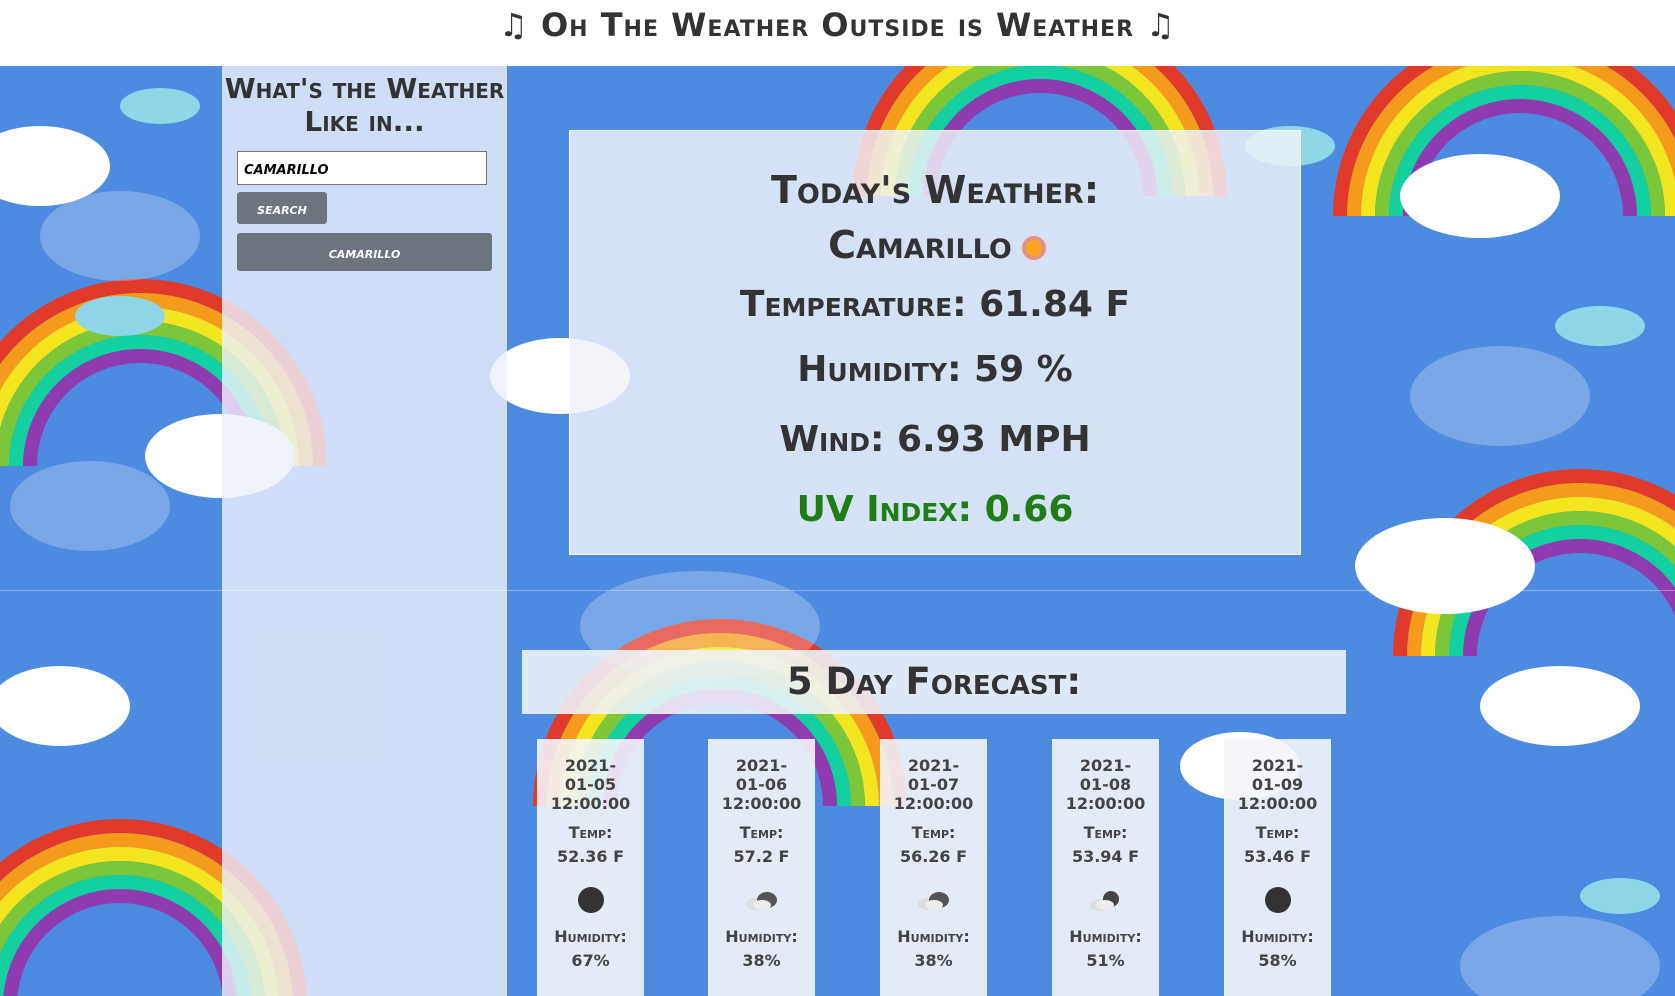 Image resolution: width=1675 pixels, height=996 pixels. What do you see at coordinates (1277, 845) in the screenshot?
I see `forecast-temp: Temp: 53.46 F` at bounding box center [1277, 845].